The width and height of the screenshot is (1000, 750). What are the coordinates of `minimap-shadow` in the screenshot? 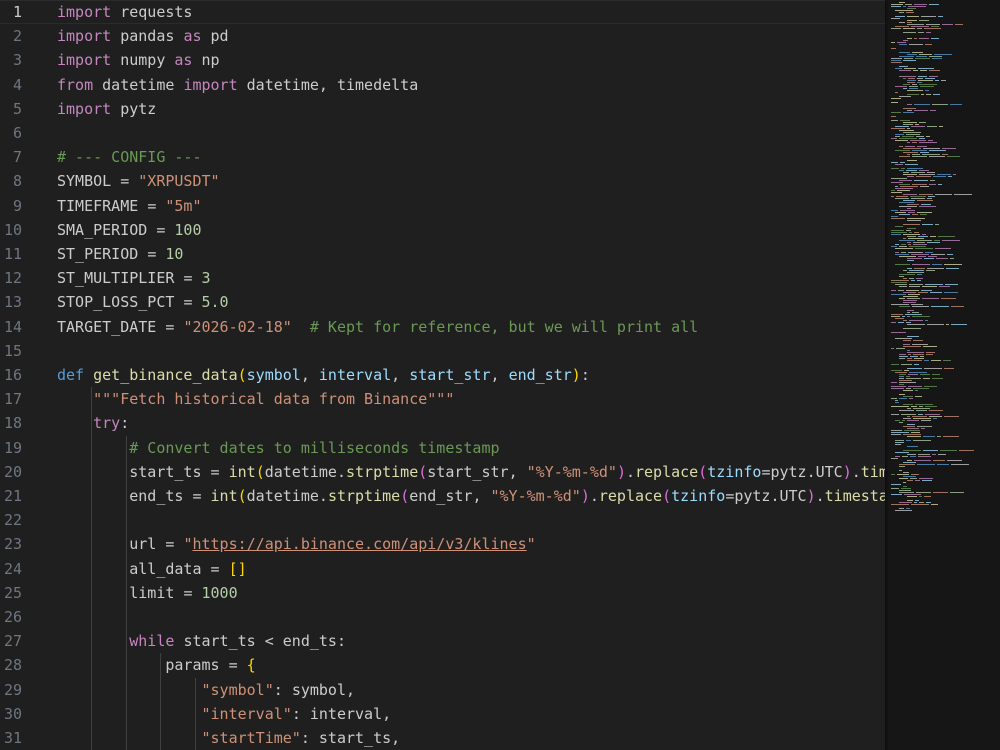 It's located at (887, 375).